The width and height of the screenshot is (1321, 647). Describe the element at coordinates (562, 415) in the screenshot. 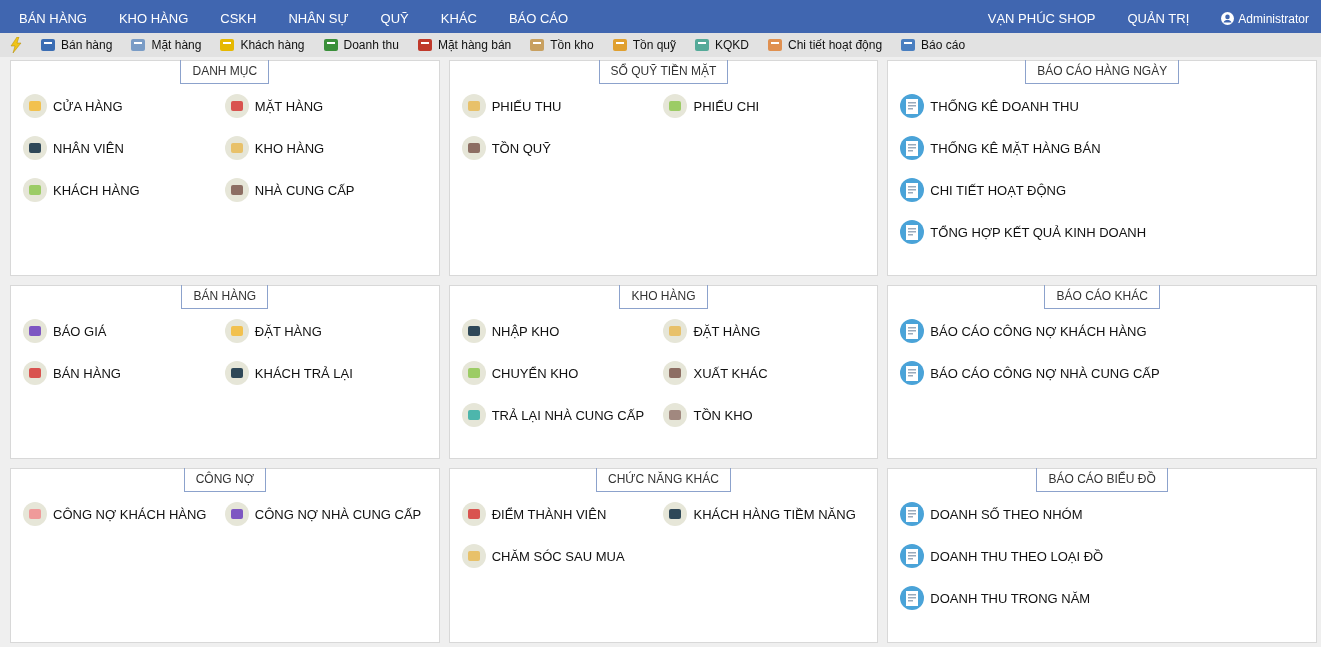

I see `panel-link: TRẢ LẠI NHÀ CUNG CẤP` at that location.